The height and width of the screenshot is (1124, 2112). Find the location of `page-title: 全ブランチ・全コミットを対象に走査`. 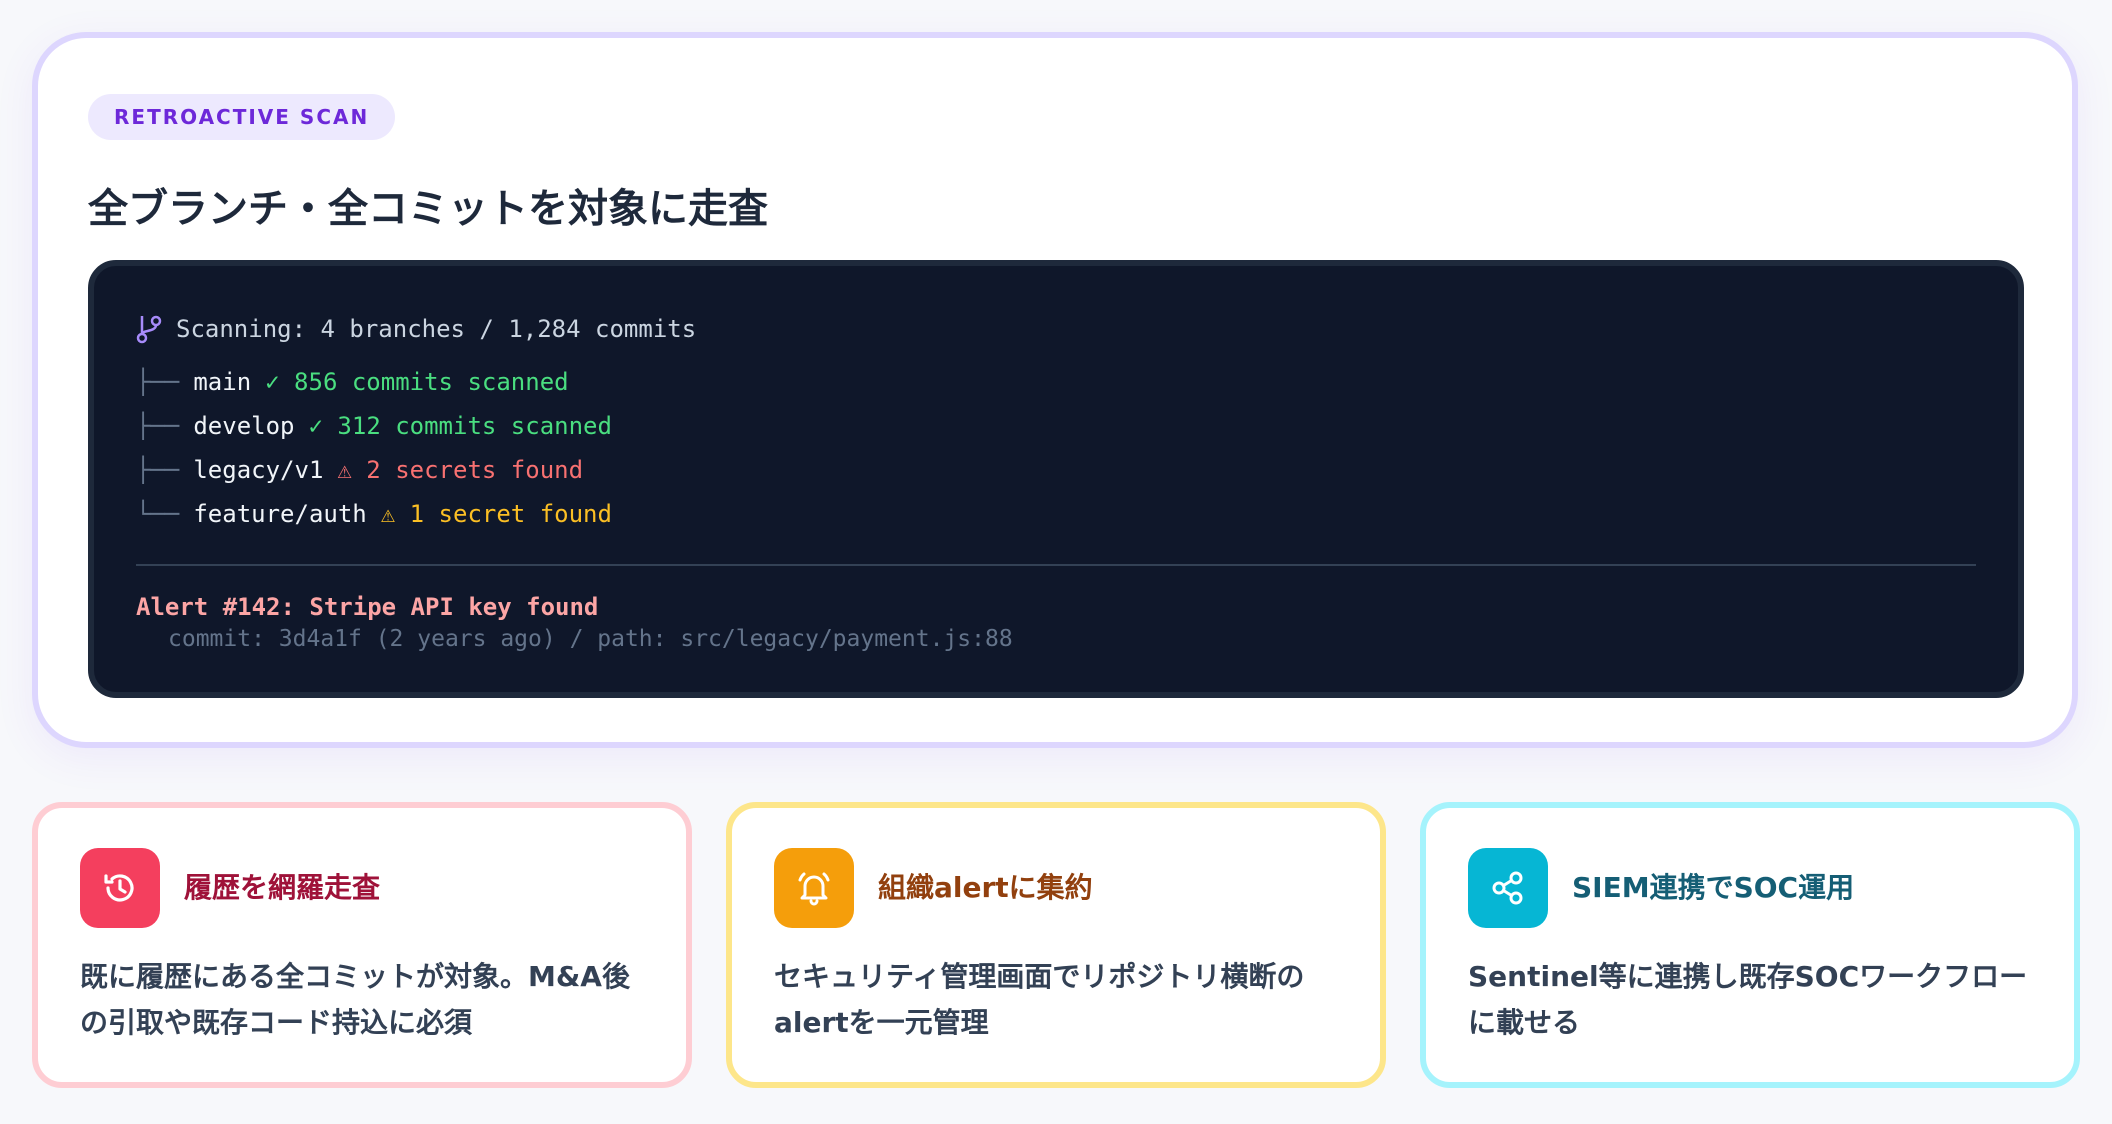

page-title: 全ブランチ・全コミットを対象に走査 is located at coordinates (428, 209).